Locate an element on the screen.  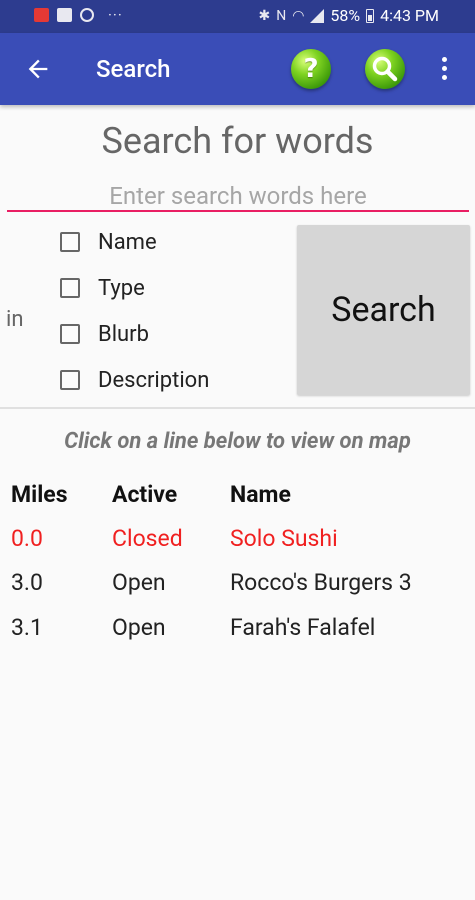
battery-icon is located at coordinates (370, 15).